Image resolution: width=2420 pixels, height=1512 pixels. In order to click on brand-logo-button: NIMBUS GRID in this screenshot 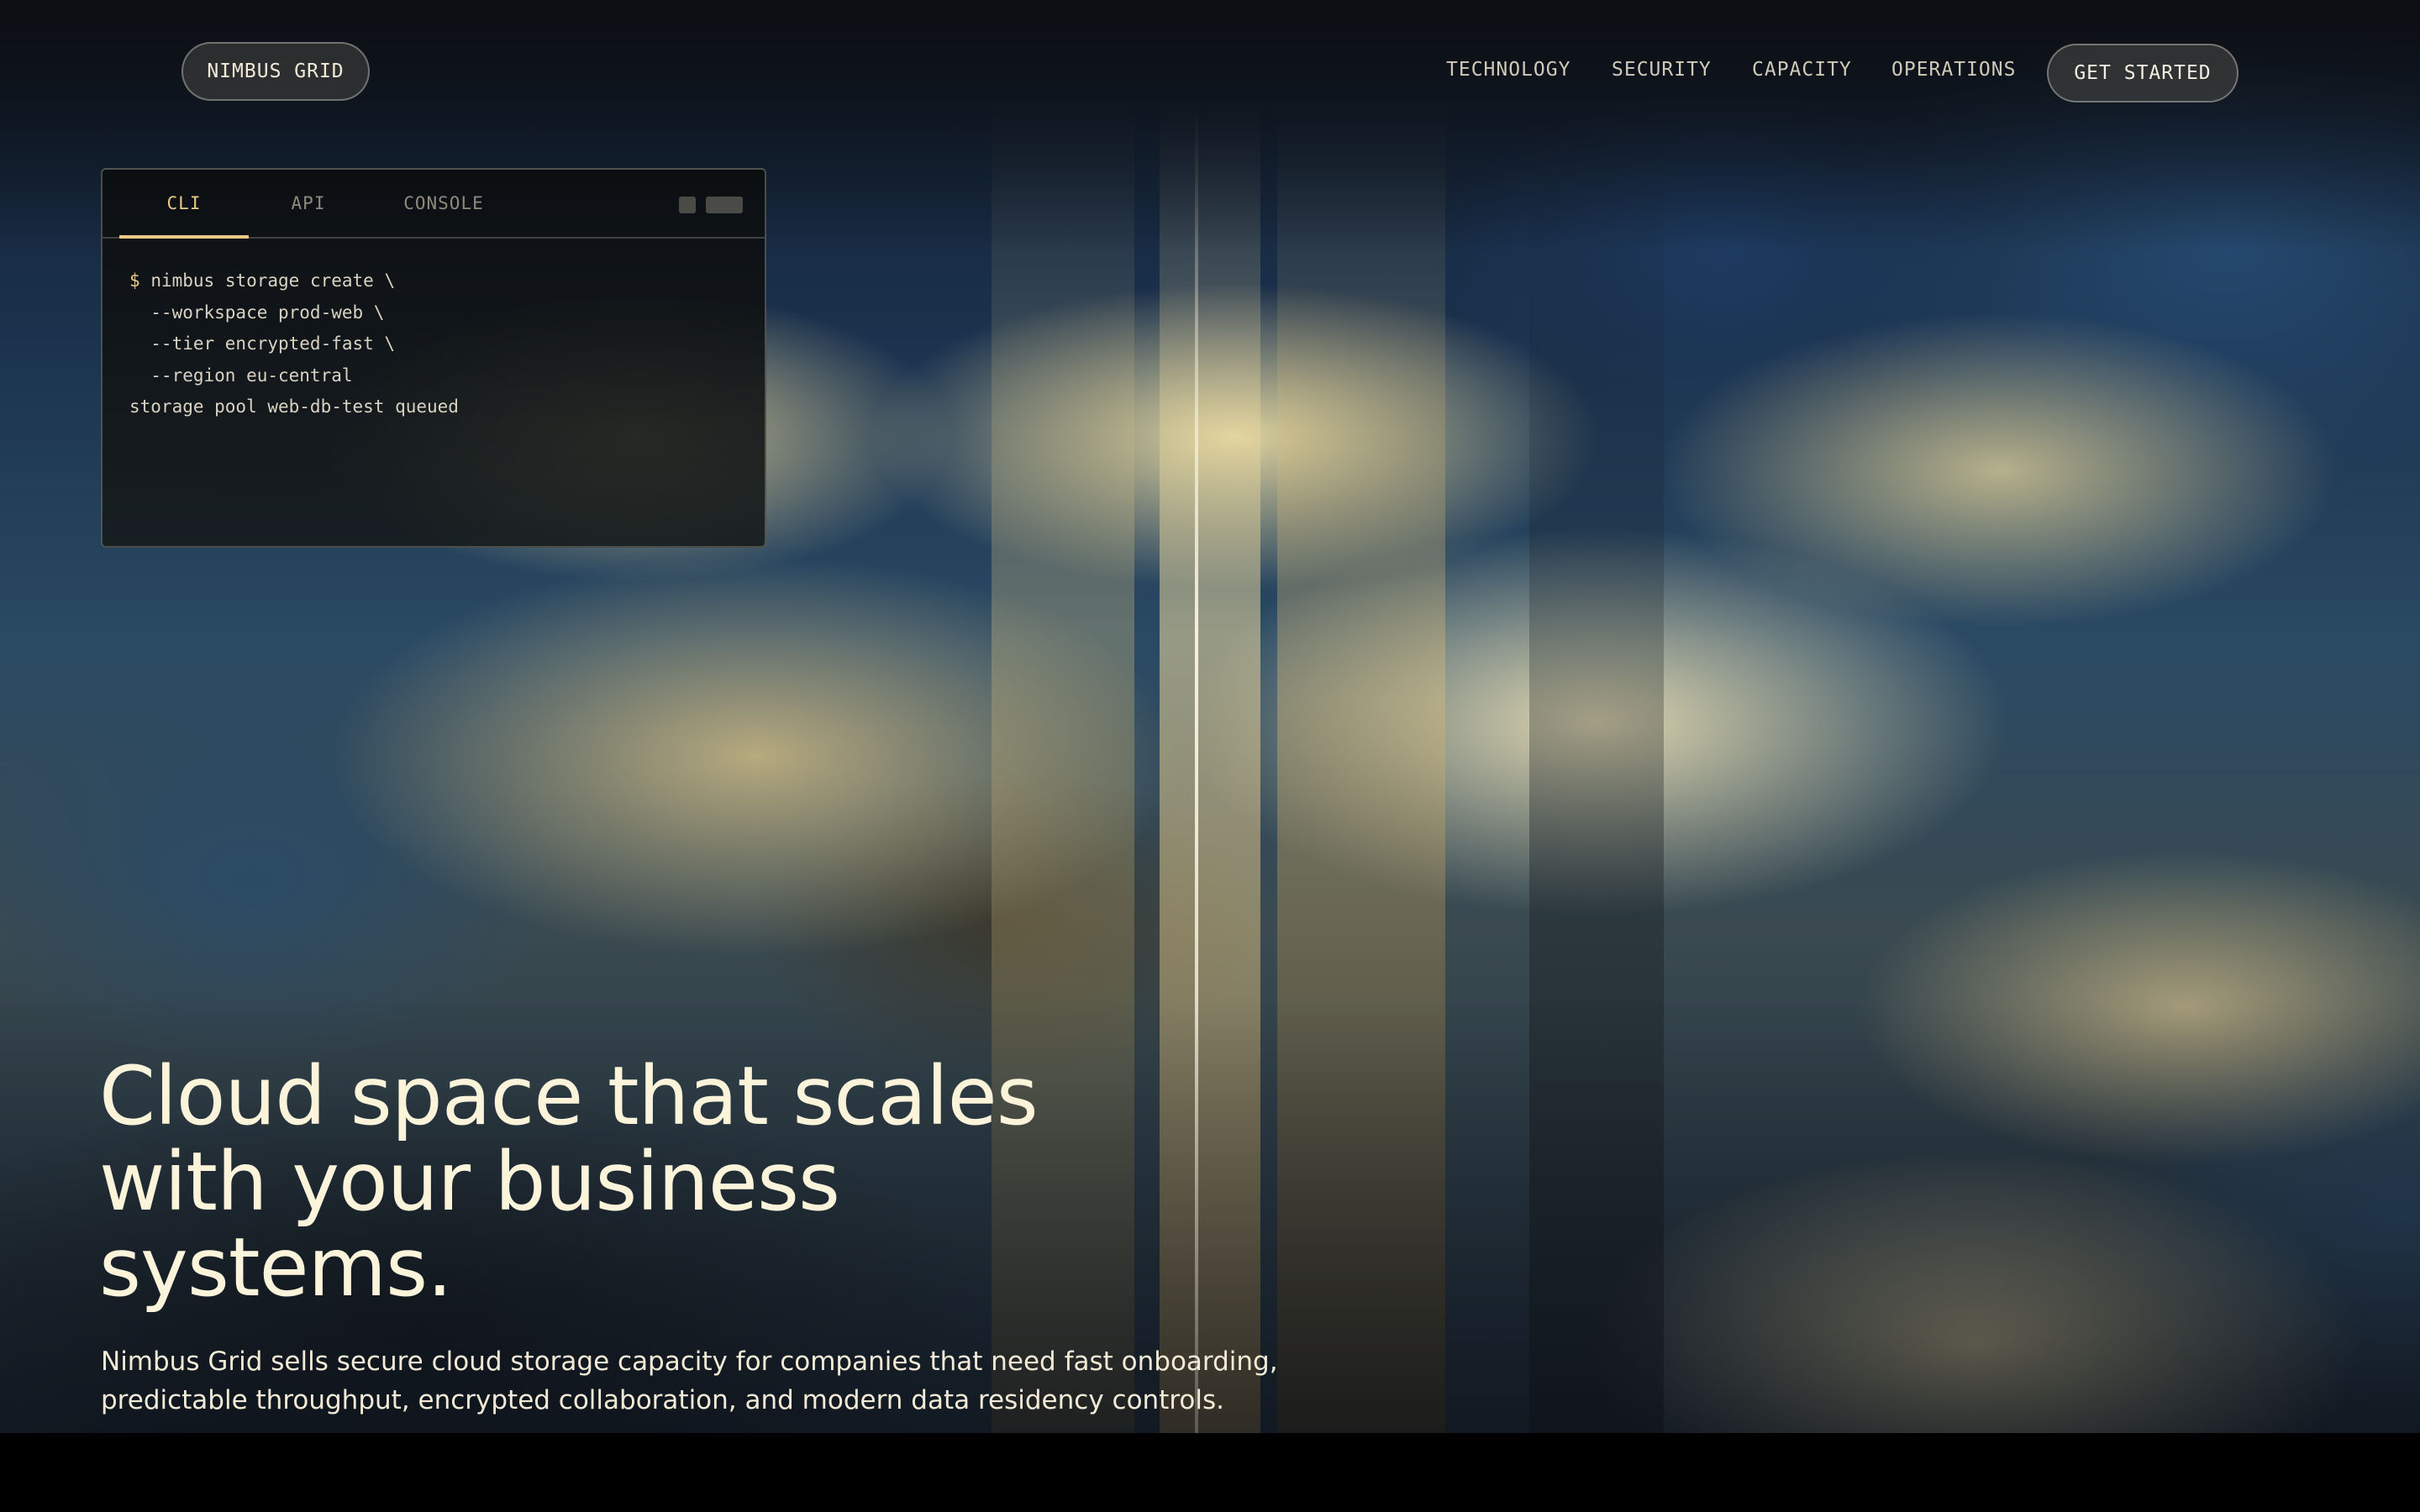, I will do `click(276, 71)`.